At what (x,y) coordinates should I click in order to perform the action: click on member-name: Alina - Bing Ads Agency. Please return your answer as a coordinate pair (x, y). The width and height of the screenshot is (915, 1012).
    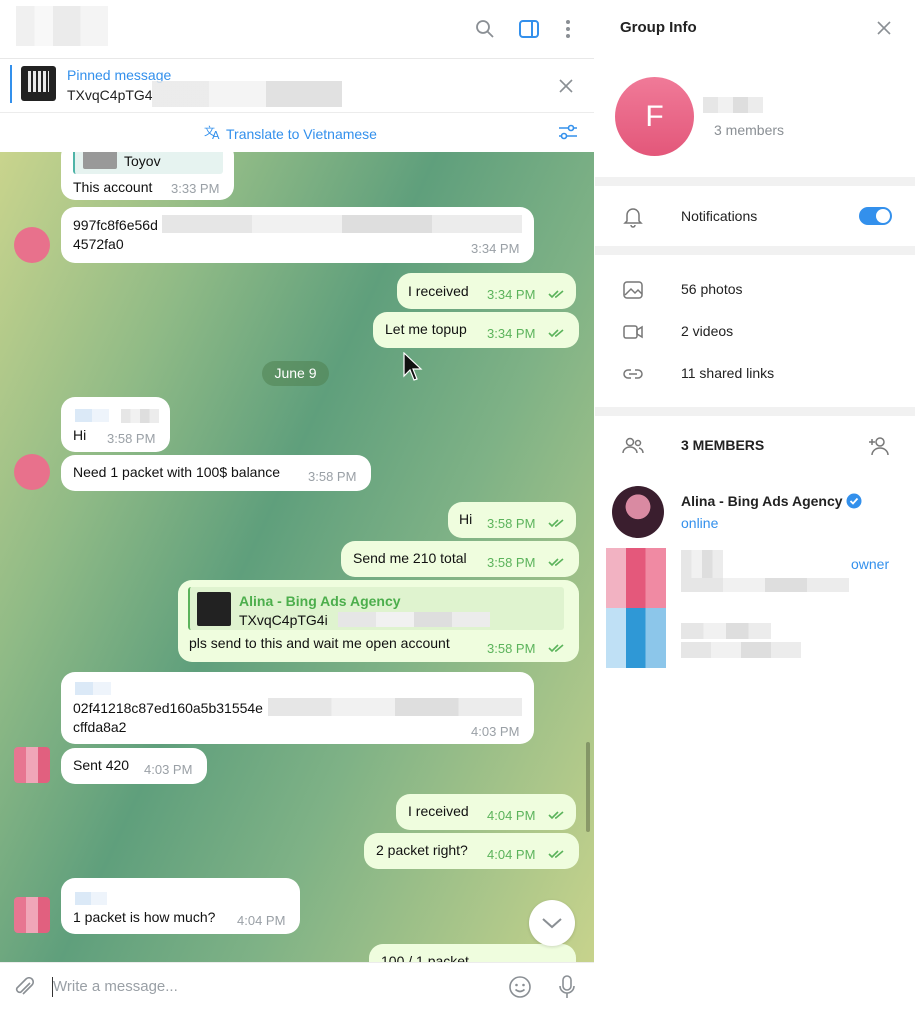
    Looking at the image, I should click on (762, 501).